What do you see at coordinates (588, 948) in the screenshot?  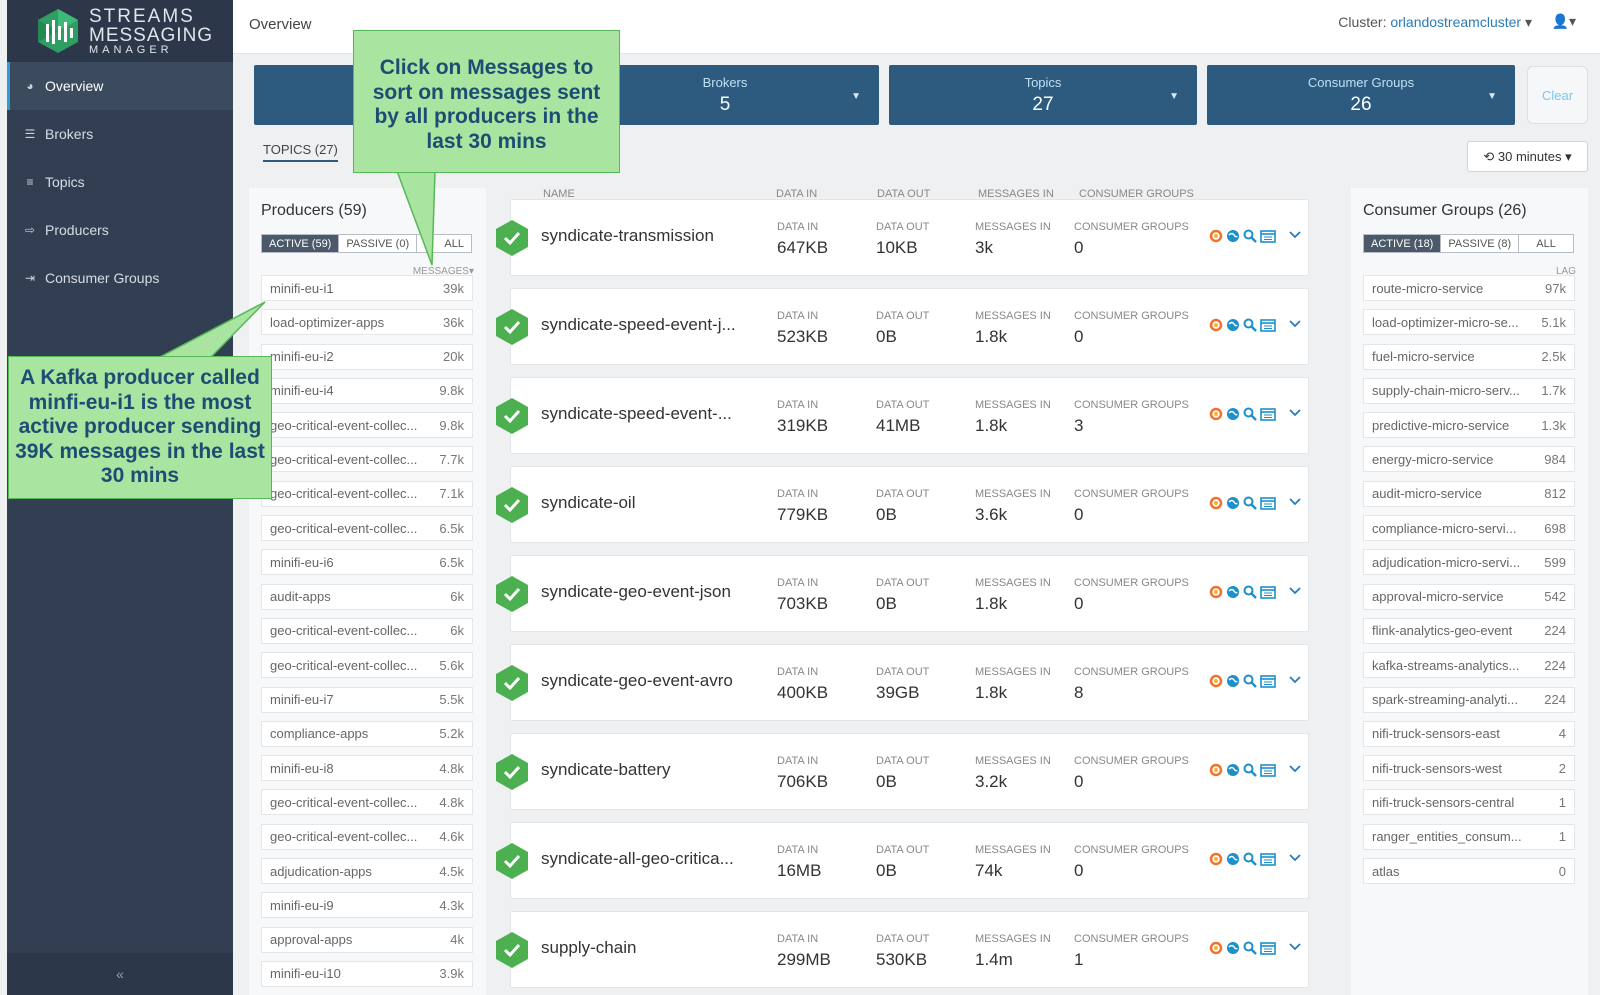 I see `topic-name: supply-chain` at bounding box center [588, 948].